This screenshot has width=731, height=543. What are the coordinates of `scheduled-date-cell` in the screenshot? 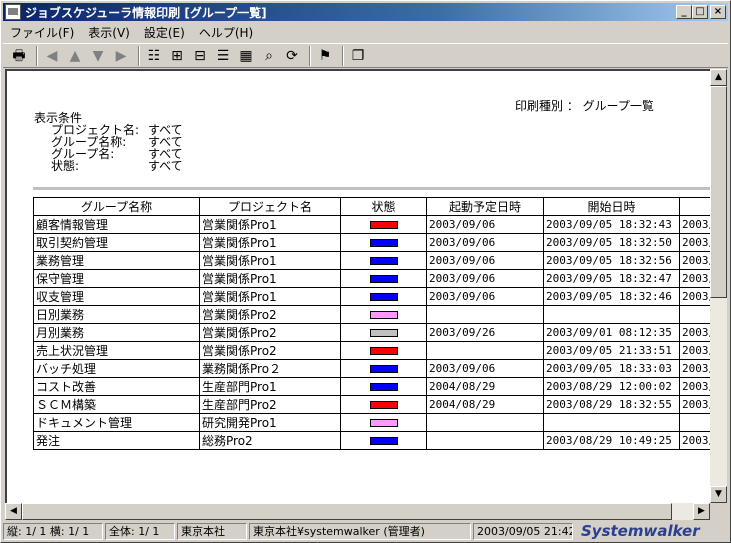 It's located at (485, 350).